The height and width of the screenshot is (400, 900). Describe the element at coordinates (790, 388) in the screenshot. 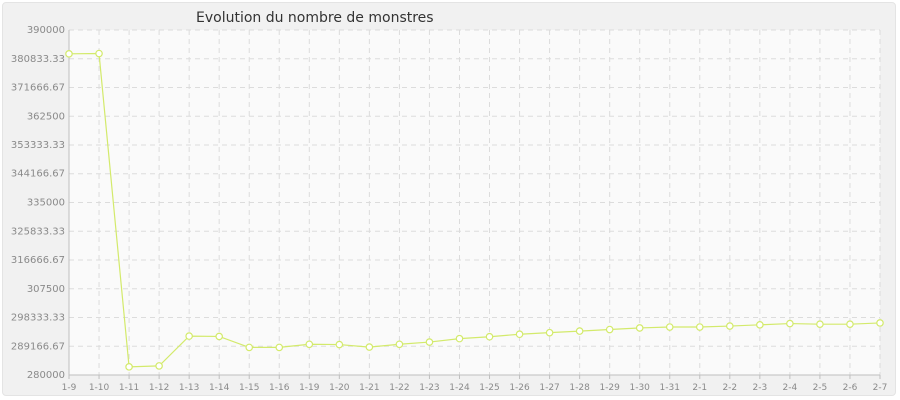

I see `x-tick-label: 2-4` at that location.